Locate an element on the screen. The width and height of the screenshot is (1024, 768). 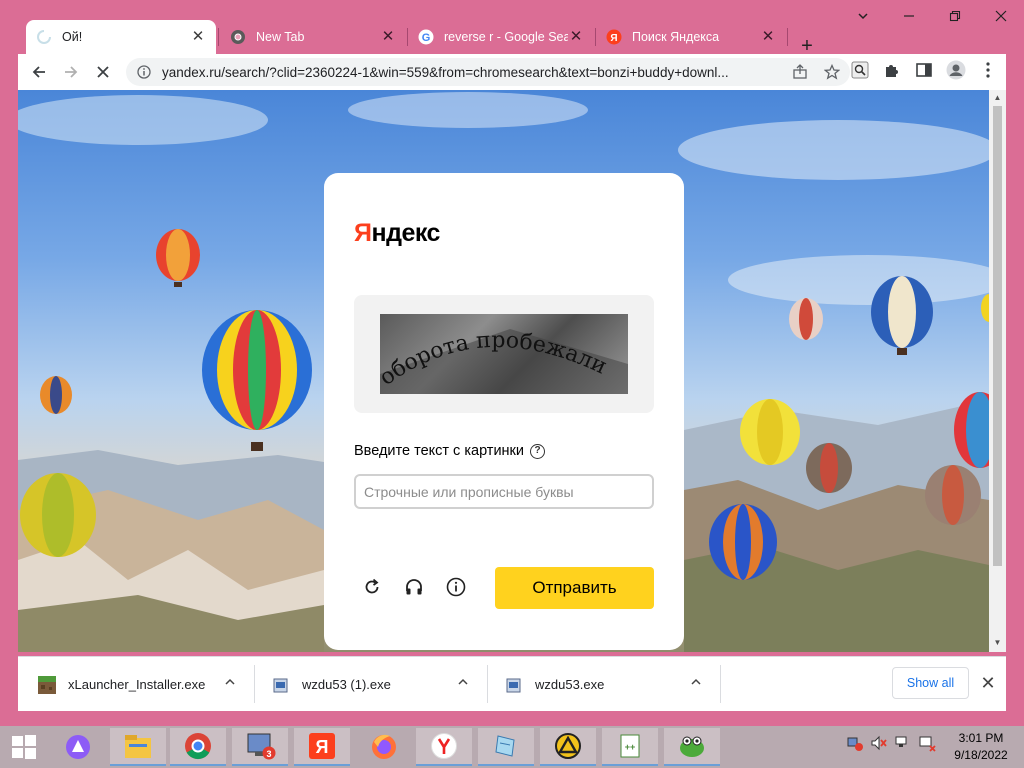
puzzle-extensions-icon is located at coordinates (892, 70).